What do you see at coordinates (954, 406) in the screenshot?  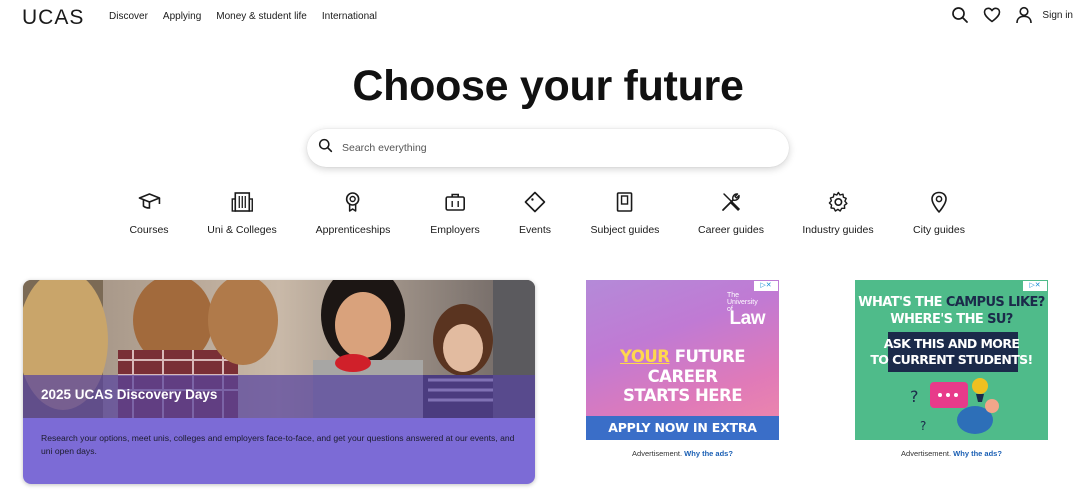 I see `ad2-illustration: ? ?` at bounding box center [954, 406].